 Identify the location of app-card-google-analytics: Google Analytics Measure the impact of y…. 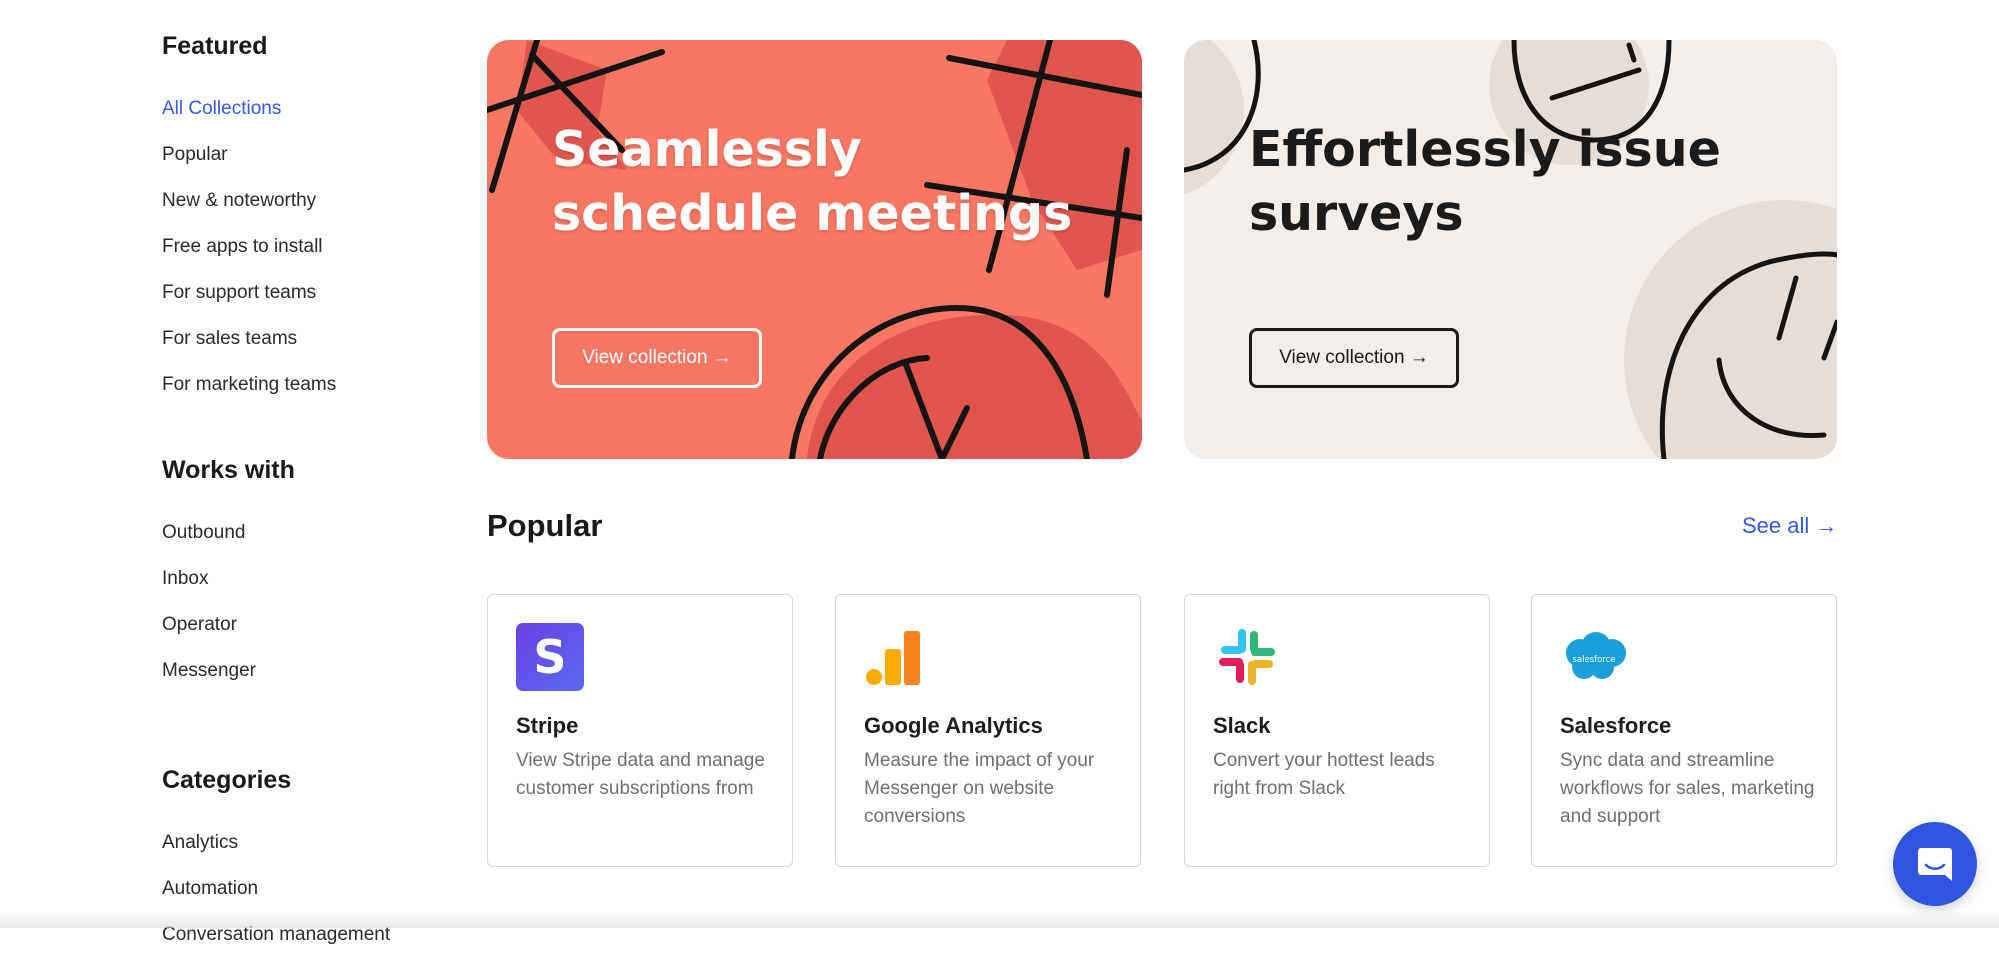
(988, 730).